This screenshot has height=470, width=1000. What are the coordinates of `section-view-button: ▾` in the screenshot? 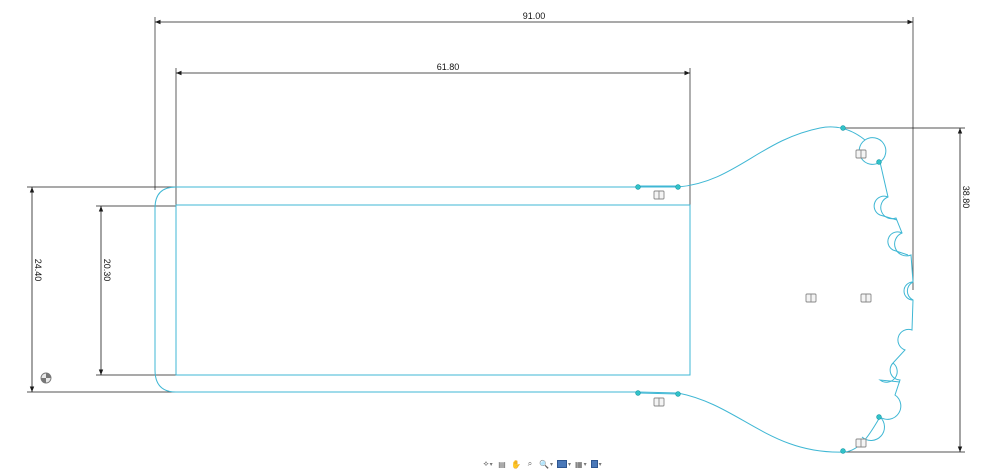 It's located at (596, 464).